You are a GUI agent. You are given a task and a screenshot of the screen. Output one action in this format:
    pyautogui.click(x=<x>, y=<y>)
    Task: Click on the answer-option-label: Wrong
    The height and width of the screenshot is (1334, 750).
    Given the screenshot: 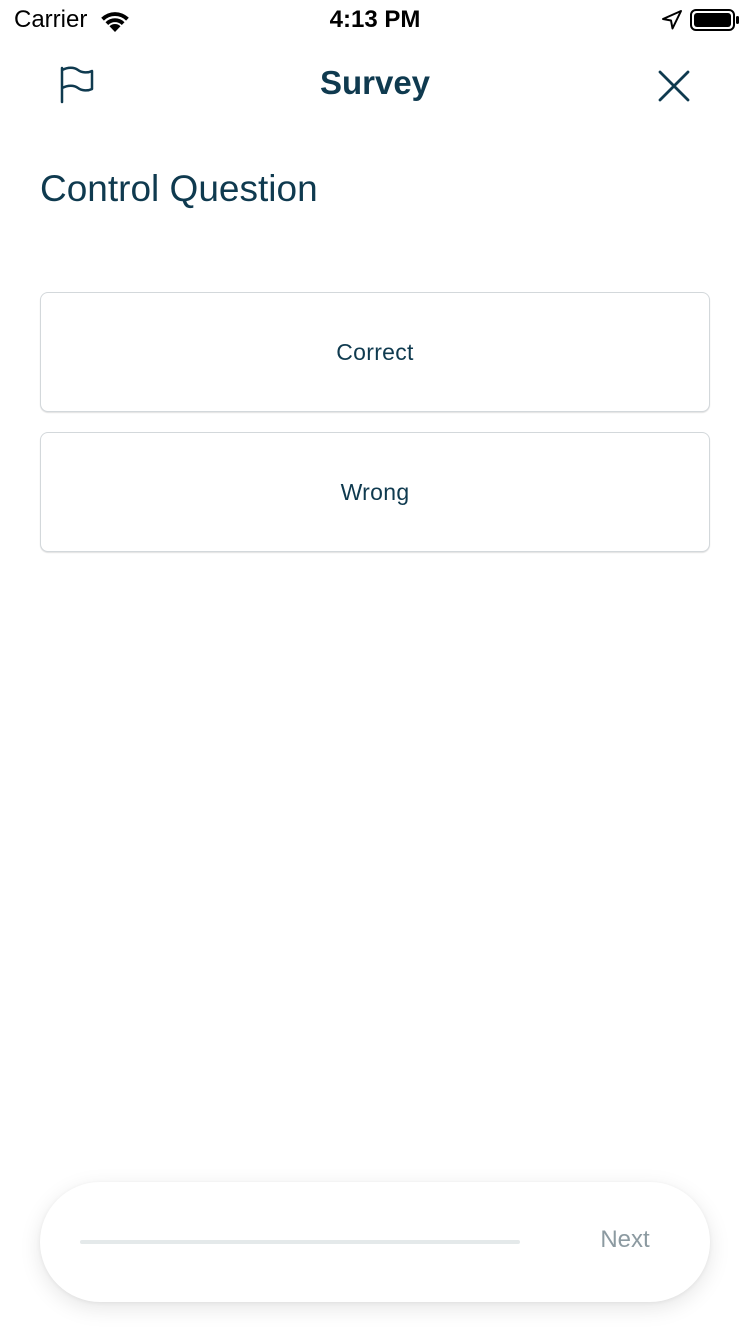 What is the action you would take?
    pyautogui.click(x=375, y=491)
    